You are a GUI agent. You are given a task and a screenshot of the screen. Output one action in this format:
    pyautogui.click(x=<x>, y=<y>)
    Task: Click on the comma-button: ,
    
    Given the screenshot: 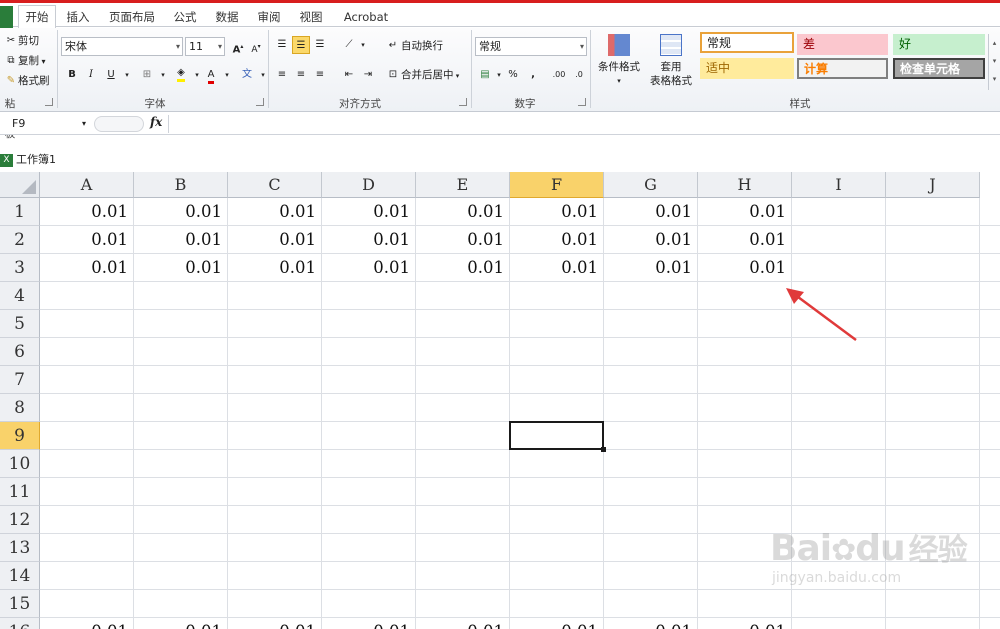 What is the action you would take?
    pyautogui.click(x=533, y=75)
    